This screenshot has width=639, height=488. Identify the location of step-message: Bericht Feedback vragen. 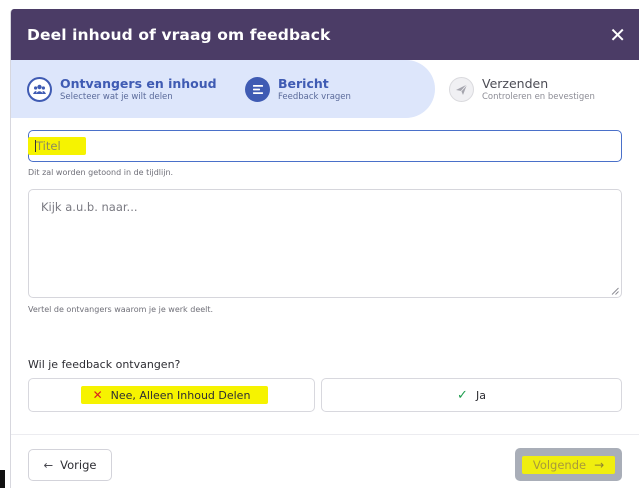
(298, 89).